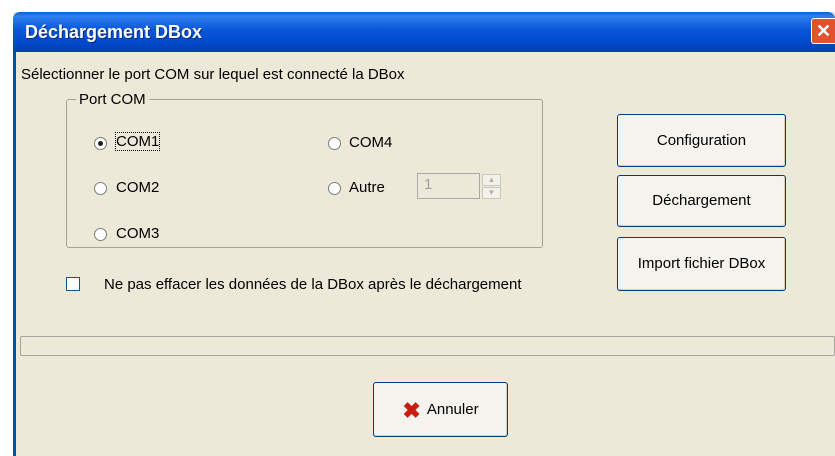 Image resolution: width=835 pixels, height=456 pixels. What do you see at coordinates (370, 142) in the screenshot?
I see `radio-com4-label: COM4` at bounding box center [370, 142].